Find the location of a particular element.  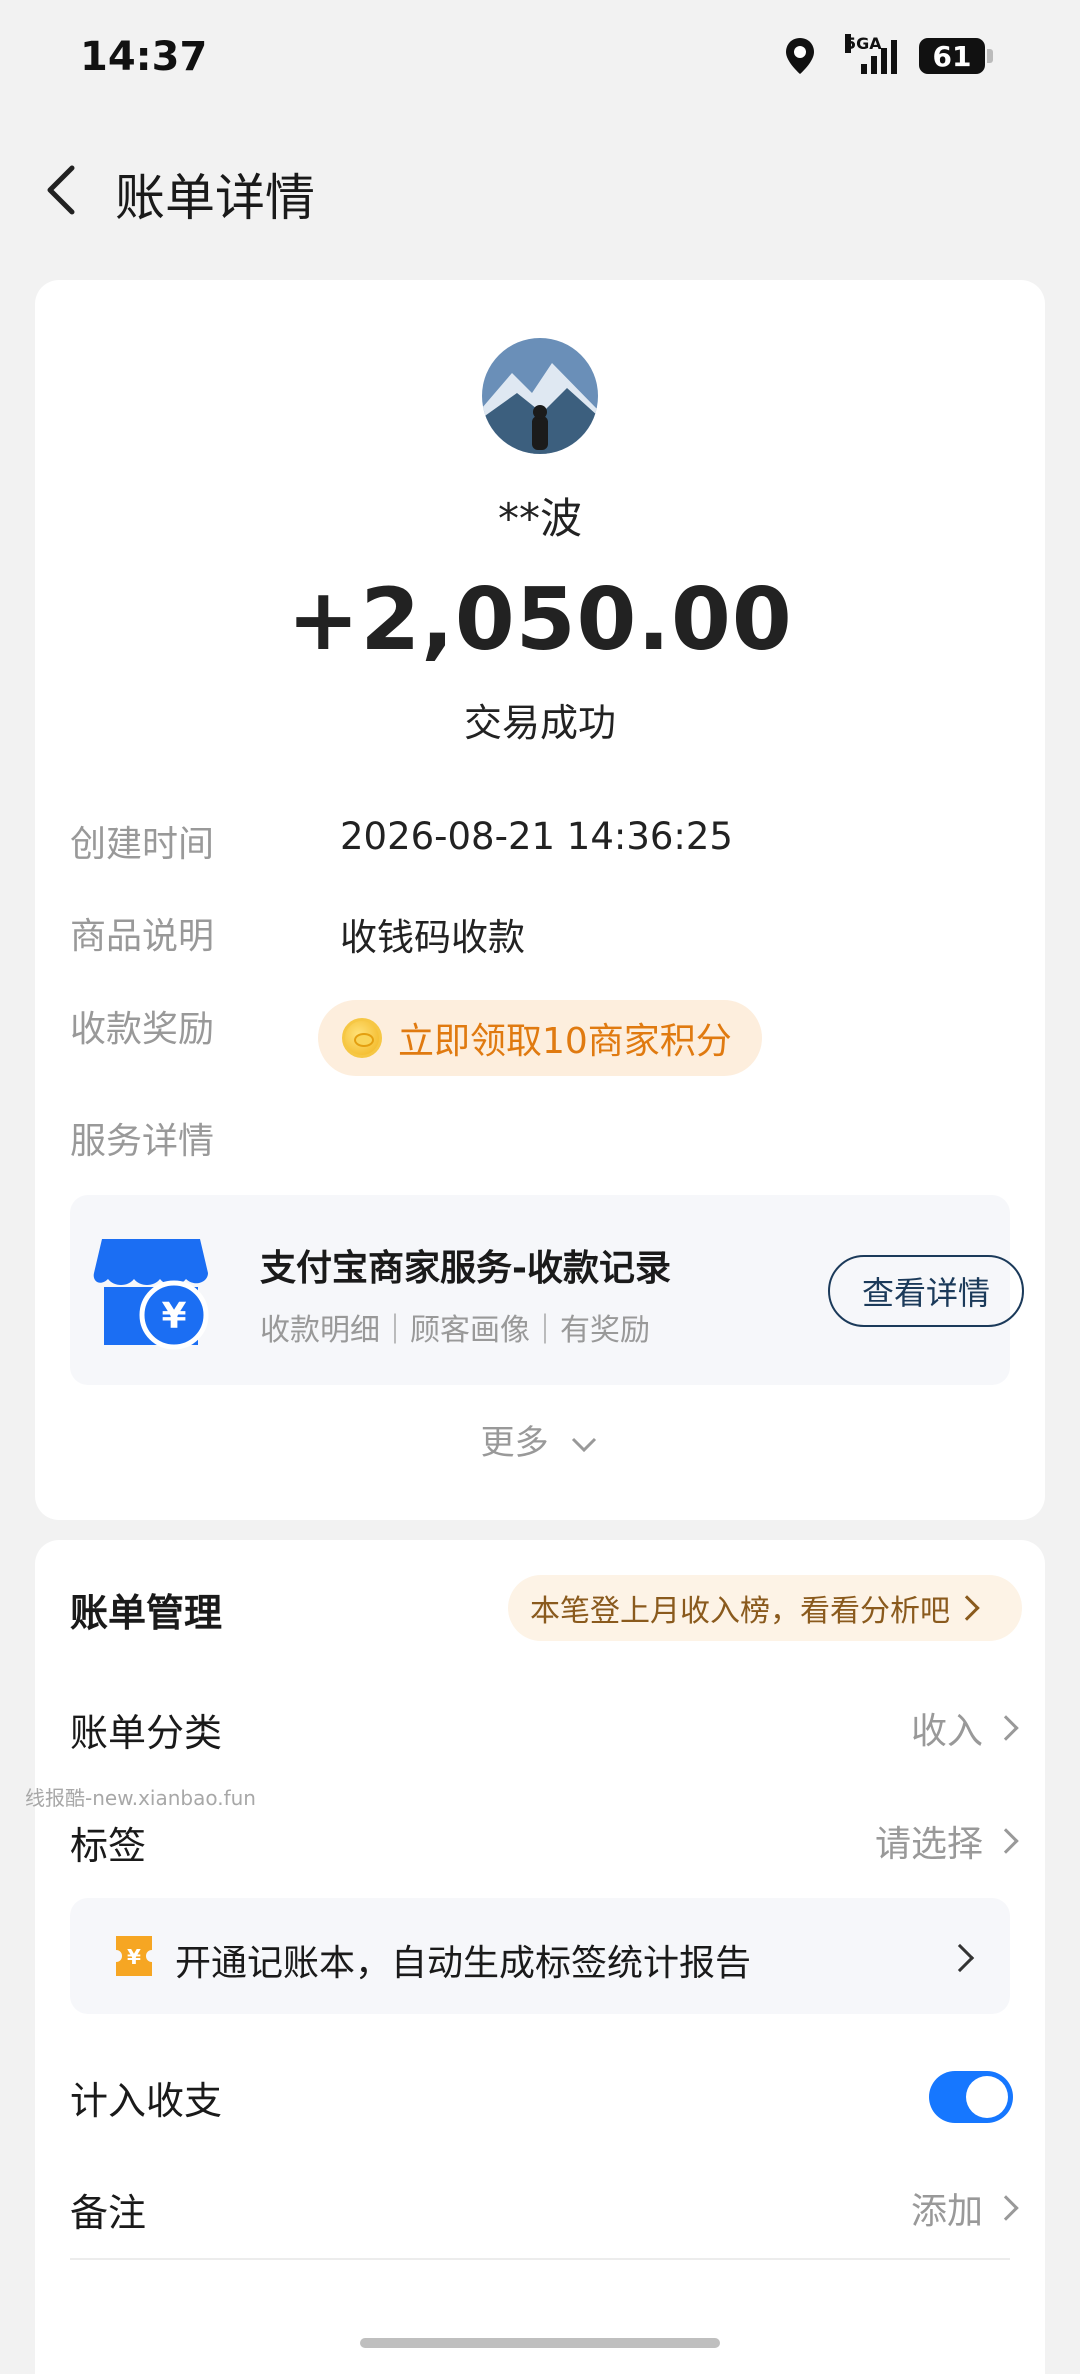

network-label: 5GA is located at coordinates (863, 43).